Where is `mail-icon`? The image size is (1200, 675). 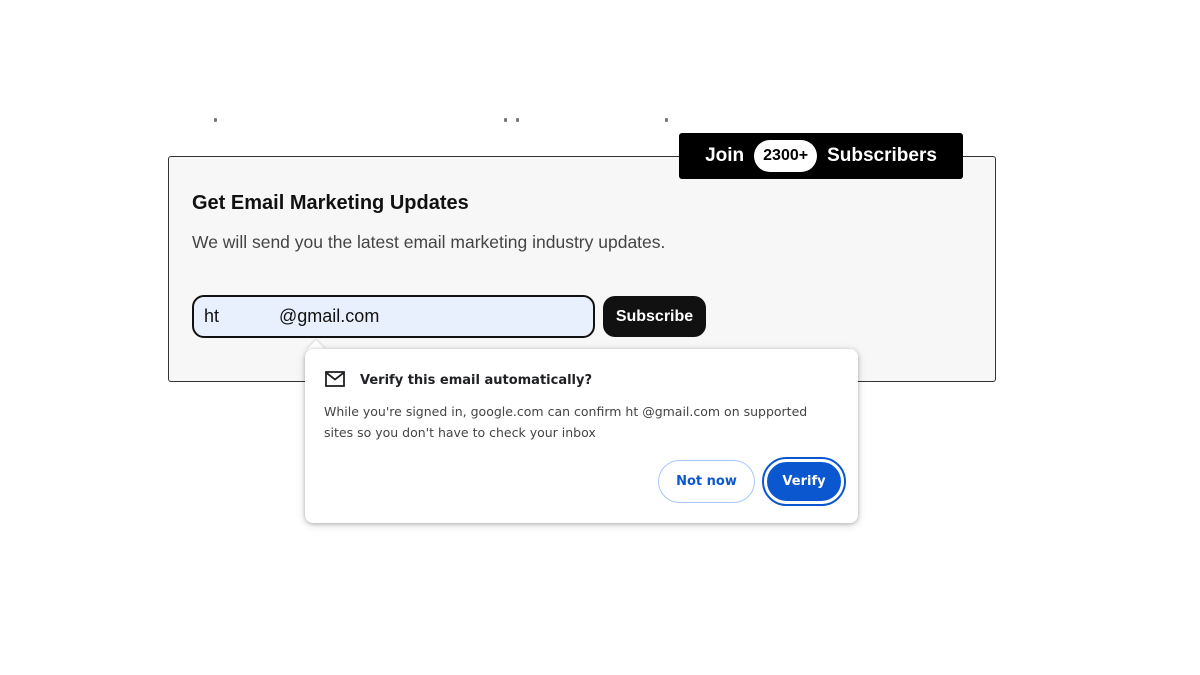
mail-icon is located at coordinates (335, 379).